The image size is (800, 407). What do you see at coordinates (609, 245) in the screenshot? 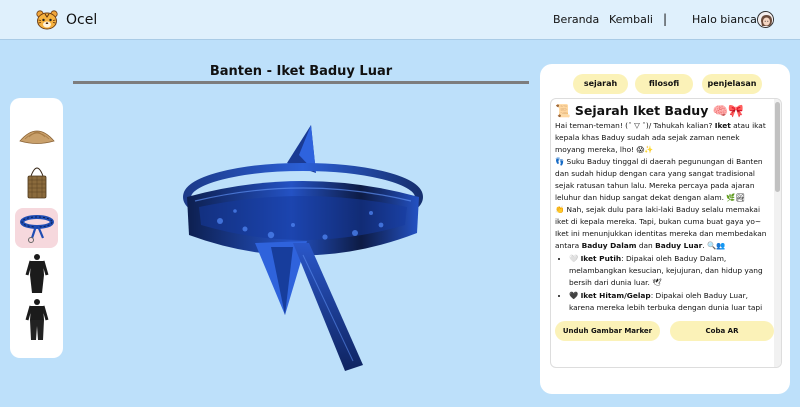
I see `p3-bold-baduy-dalam: Baduy Dalam` at bounding box center [609, 245].